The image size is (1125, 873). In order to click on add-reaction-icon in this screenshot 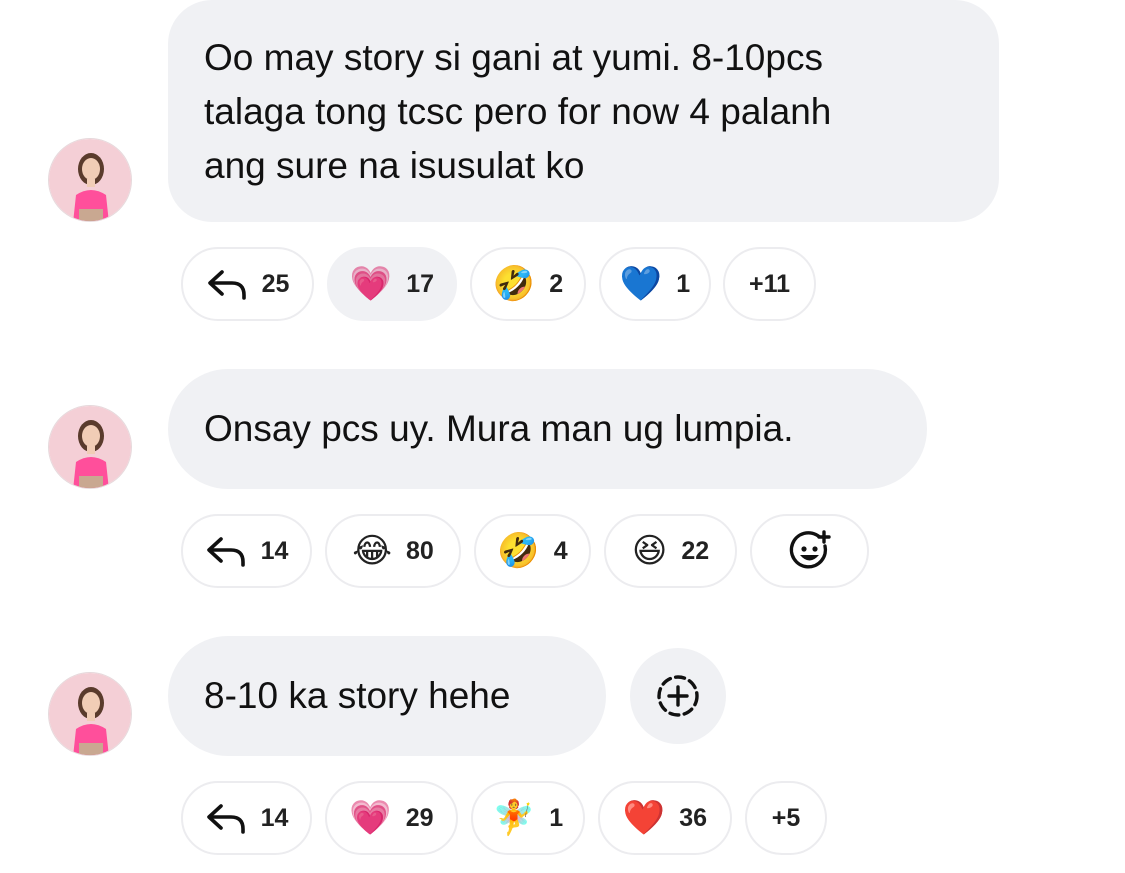, I will do `click(810, 549)`.